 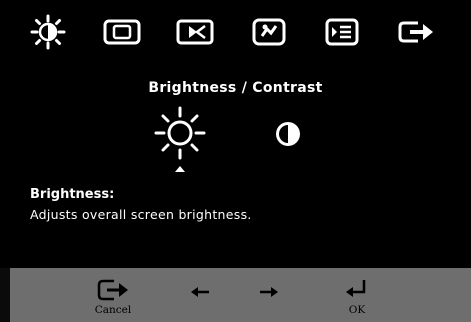 What do you see at coordinates (356, 288) in the screenshot?
I see `enter-icon` at bounding box center [356, 288].